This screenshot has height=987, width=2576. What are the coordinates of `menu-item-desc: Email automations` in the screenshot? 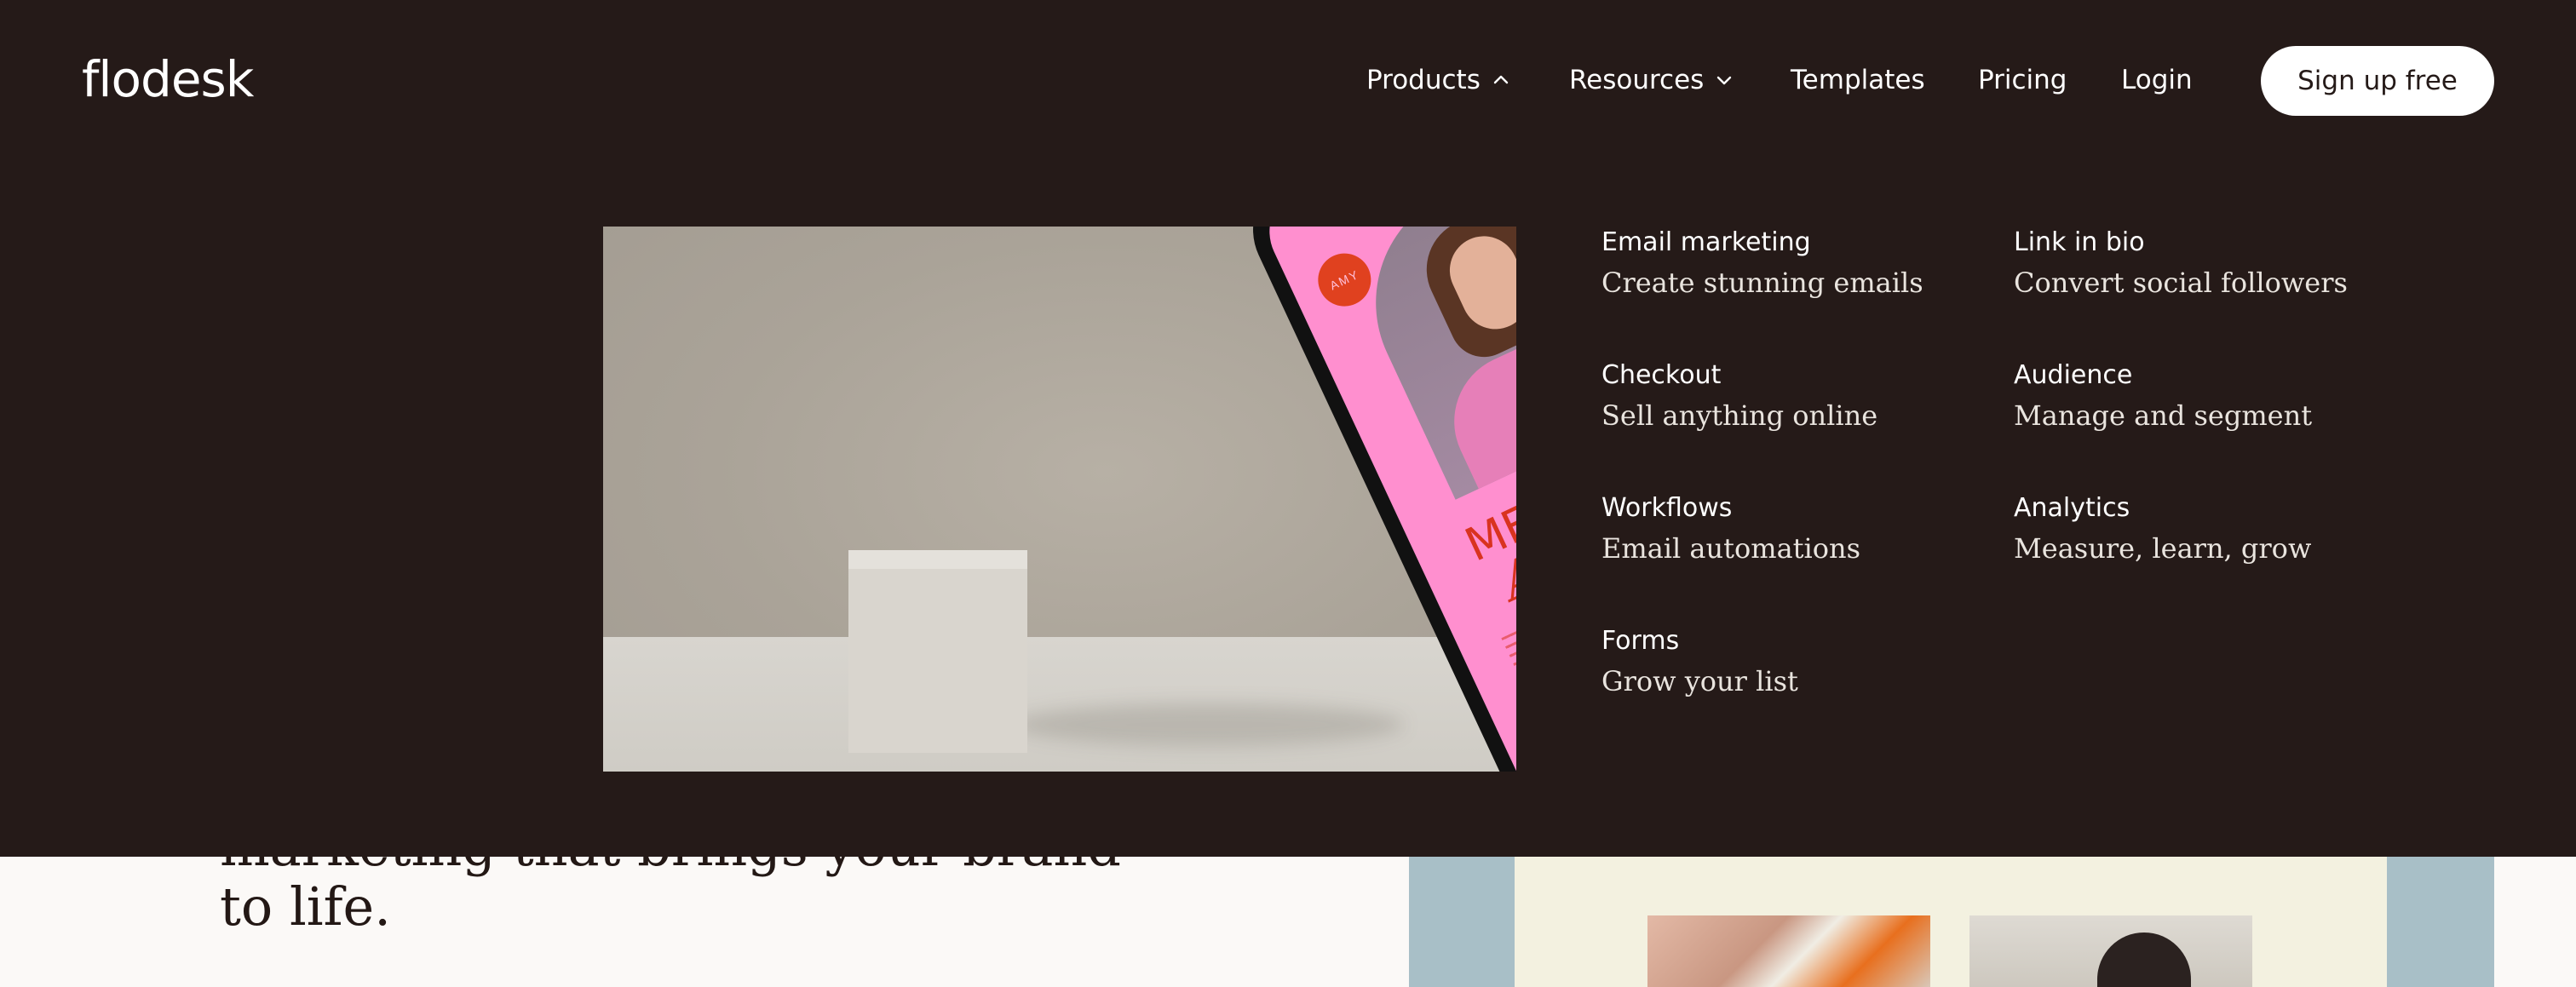 It's located at (1731, 548).